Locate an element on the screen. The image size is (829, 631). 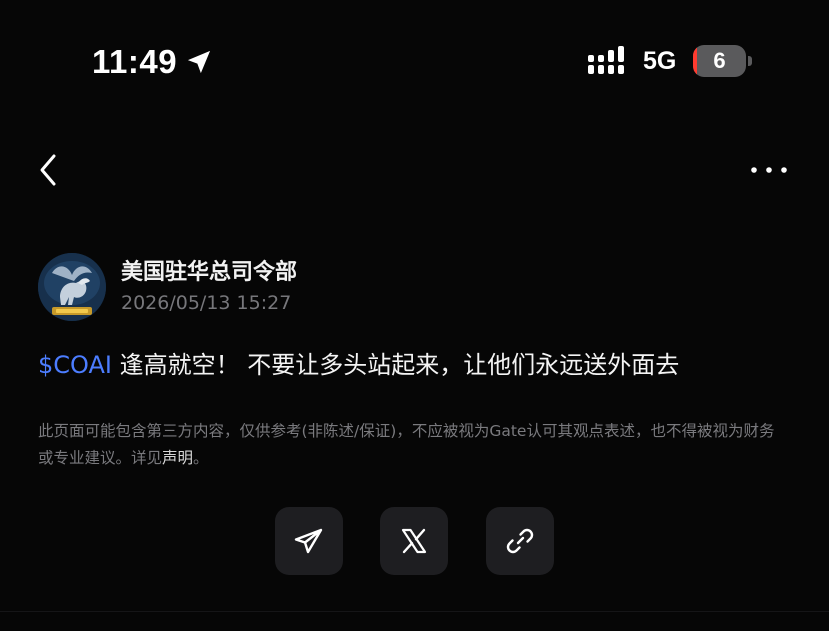
x-logo-icon is located at coordinates (414, 541).